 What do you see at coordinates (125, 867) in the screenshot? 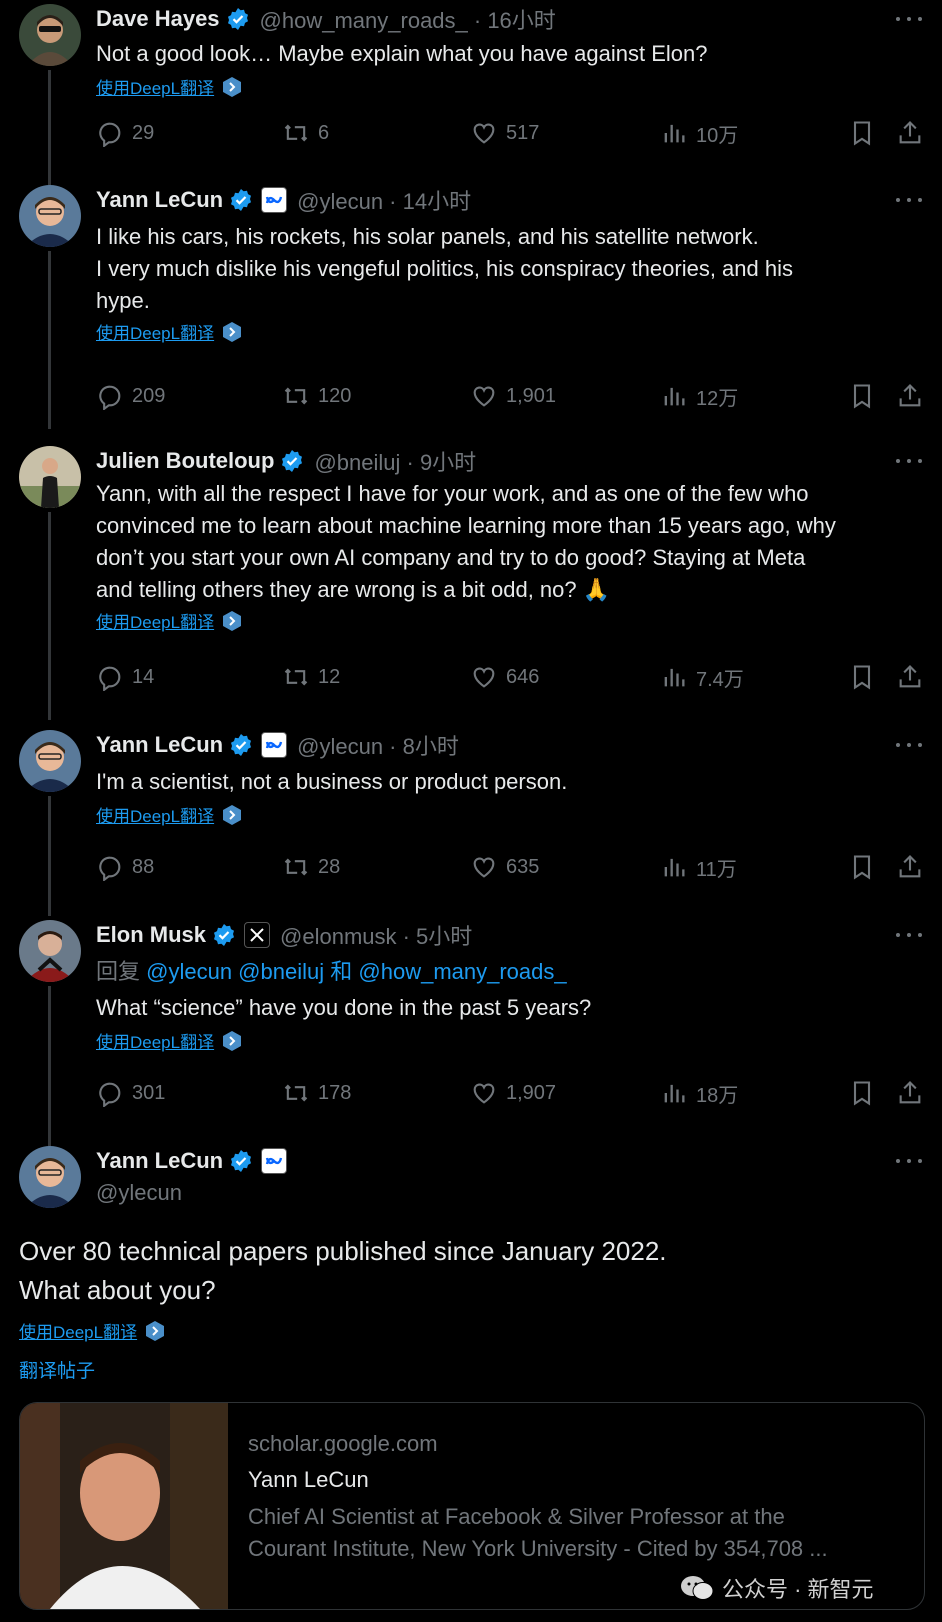
I see `reply-button: 88` at bounding box center [125, 867].